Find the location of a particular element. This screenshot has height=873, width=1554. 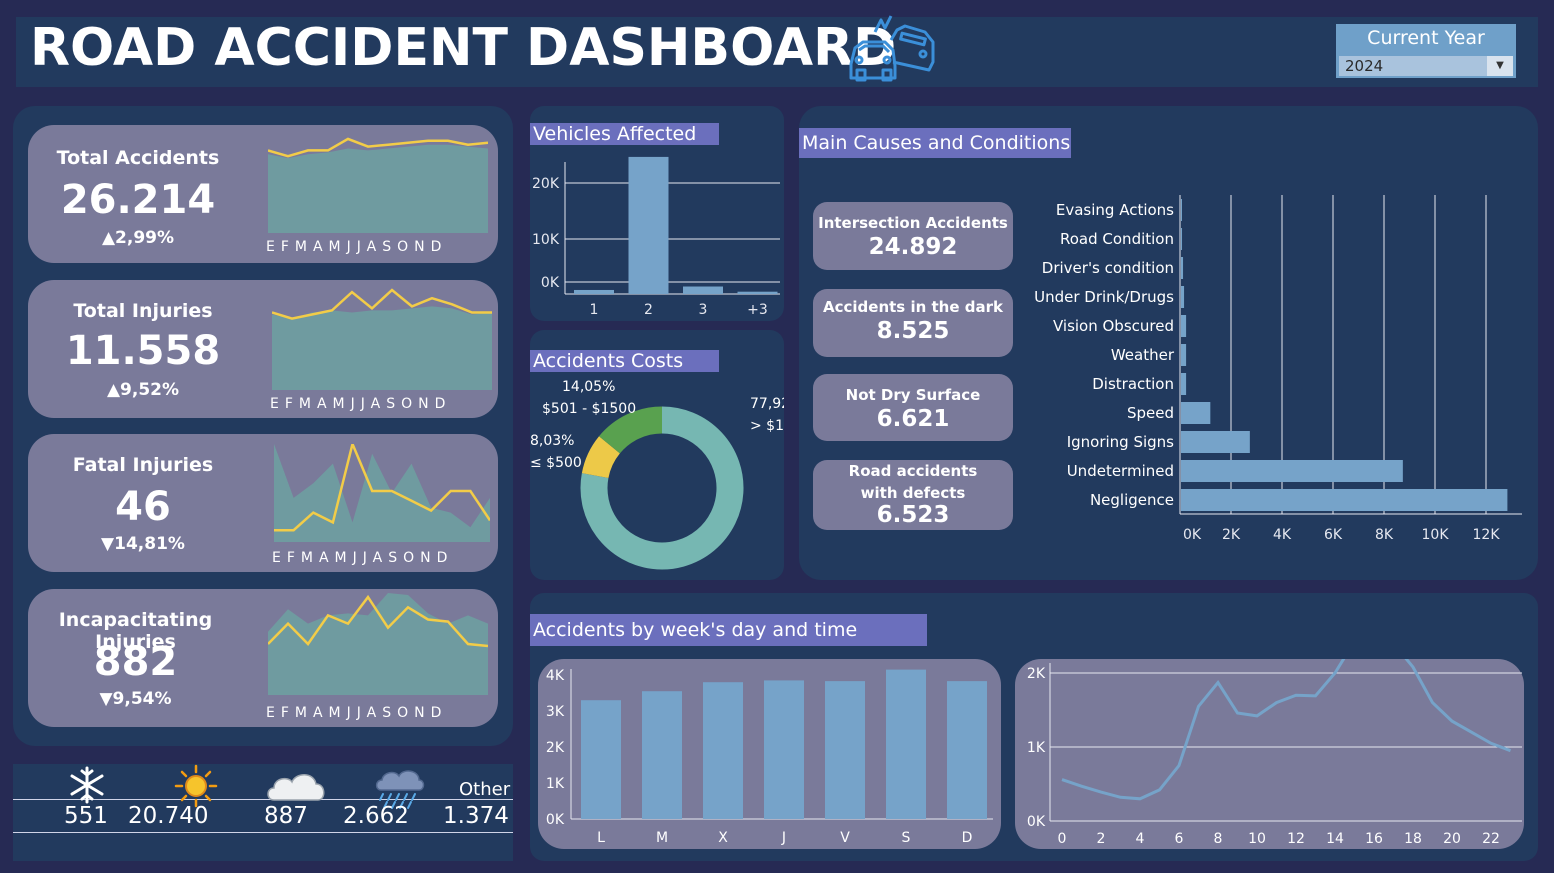

category-label: Vision Obscured is located at coordinates (1113, 326).